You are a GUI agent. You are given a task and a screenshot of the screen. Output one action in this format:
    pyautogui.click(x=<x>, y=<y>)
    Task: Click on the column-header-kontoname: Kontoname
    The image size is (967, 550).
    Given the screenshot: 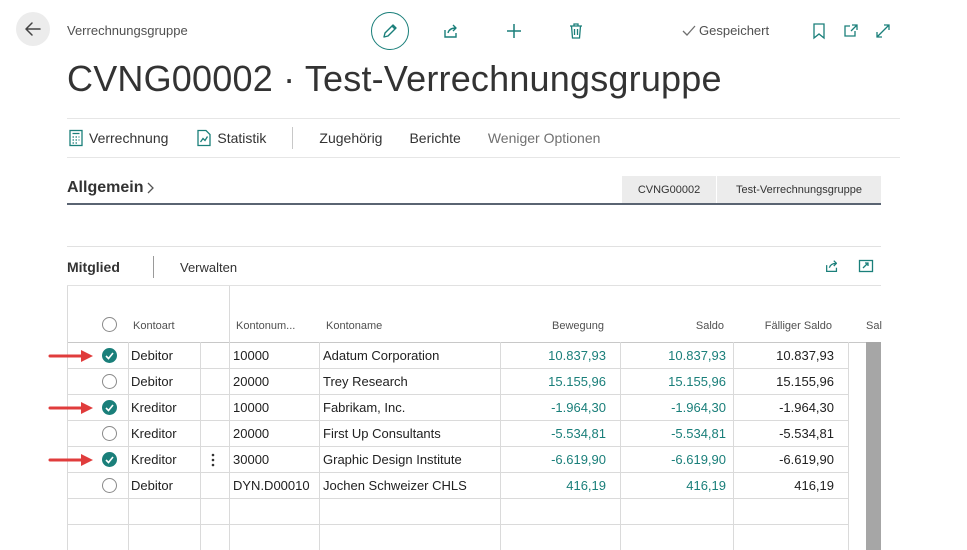 What is the action you would take?
    pyautogui.click(x=354, y=326)
    